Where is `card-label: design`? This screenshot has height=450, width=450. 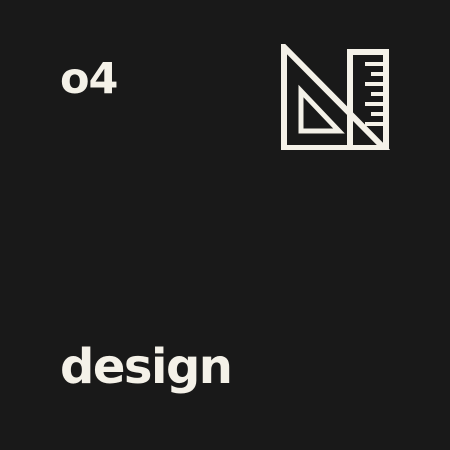
card-label: design is located at coordinates (146, 367).